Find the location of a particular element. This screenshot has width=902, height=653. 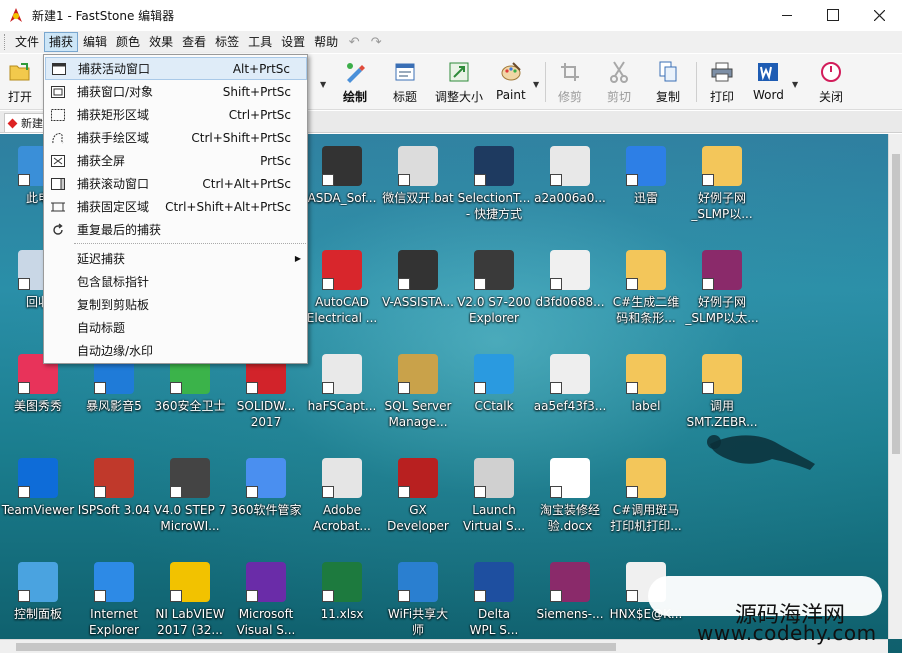

desktop-icon: V2.0 S7-200 Explorer is located at coordinates (494, 288).